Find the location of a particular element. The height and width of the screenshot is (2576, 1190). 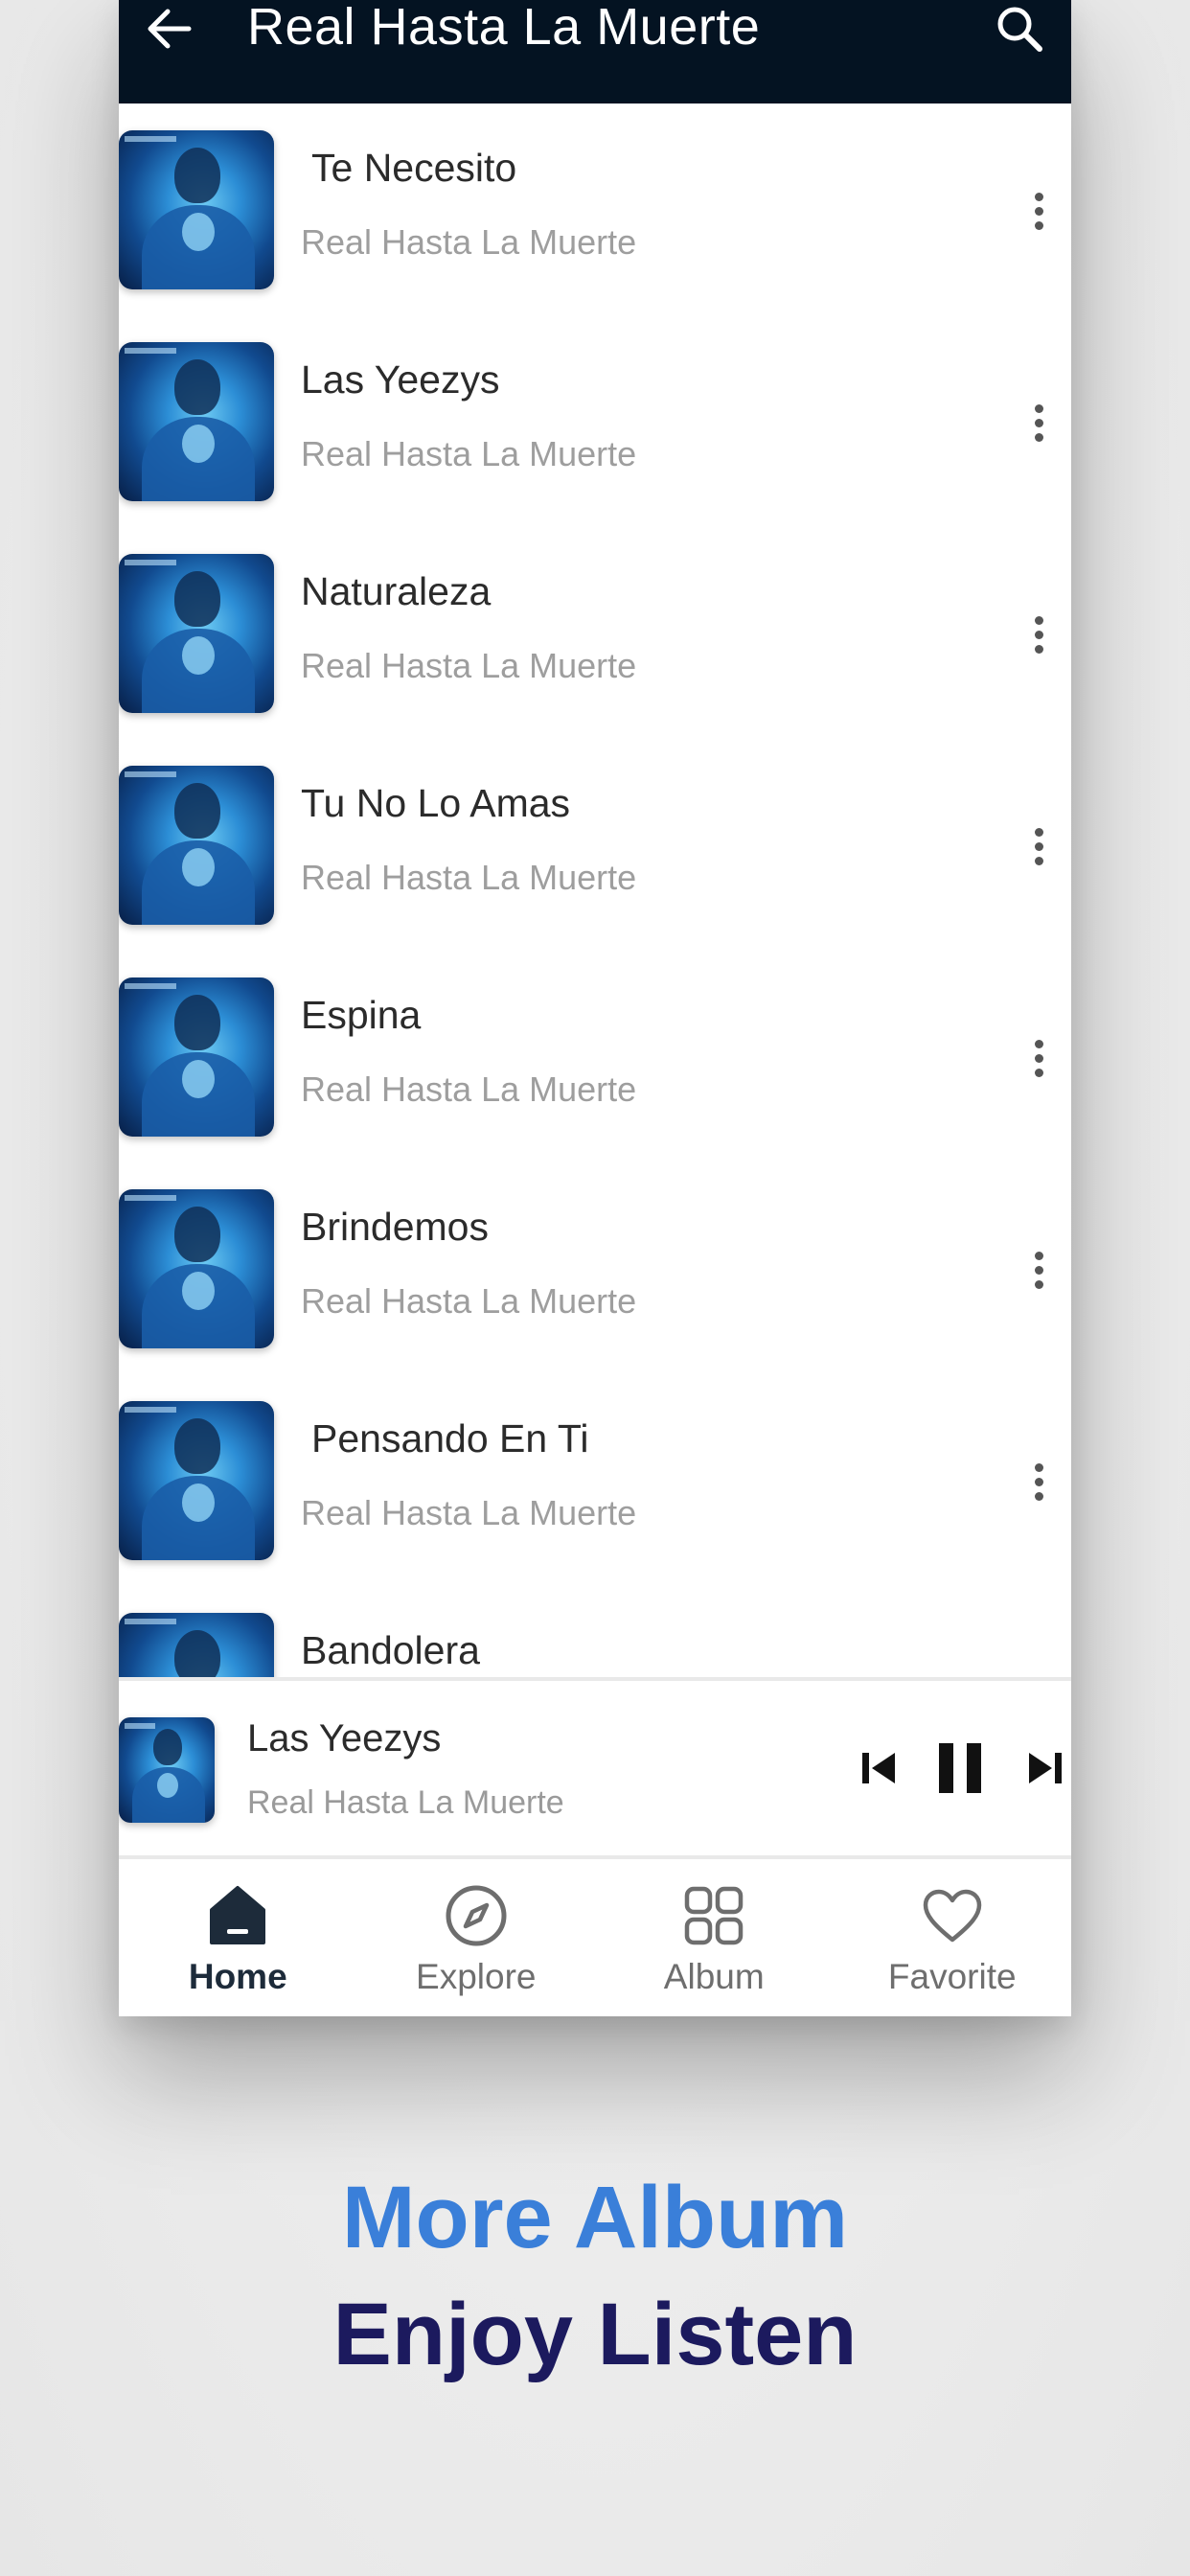

back-button is located at coordinates (168, 29).